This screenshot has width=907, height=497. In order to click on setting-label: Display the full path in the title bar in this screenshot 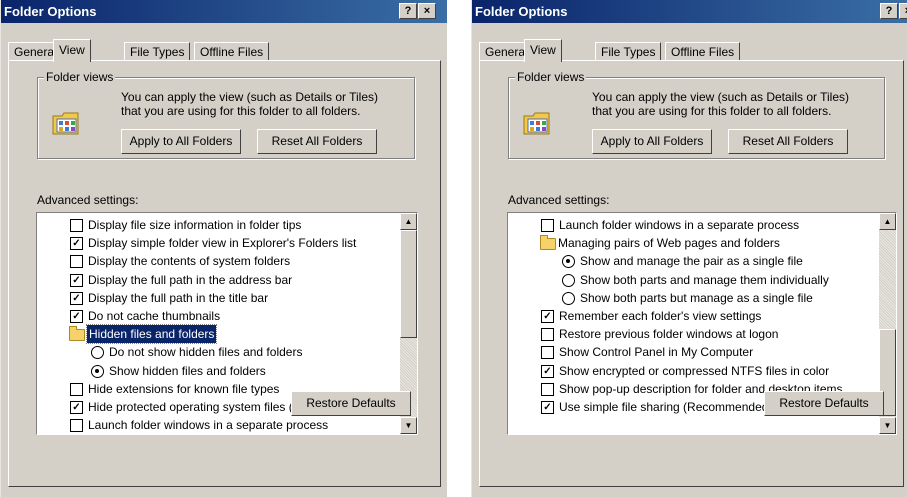, I will do `click(178, 297)`.